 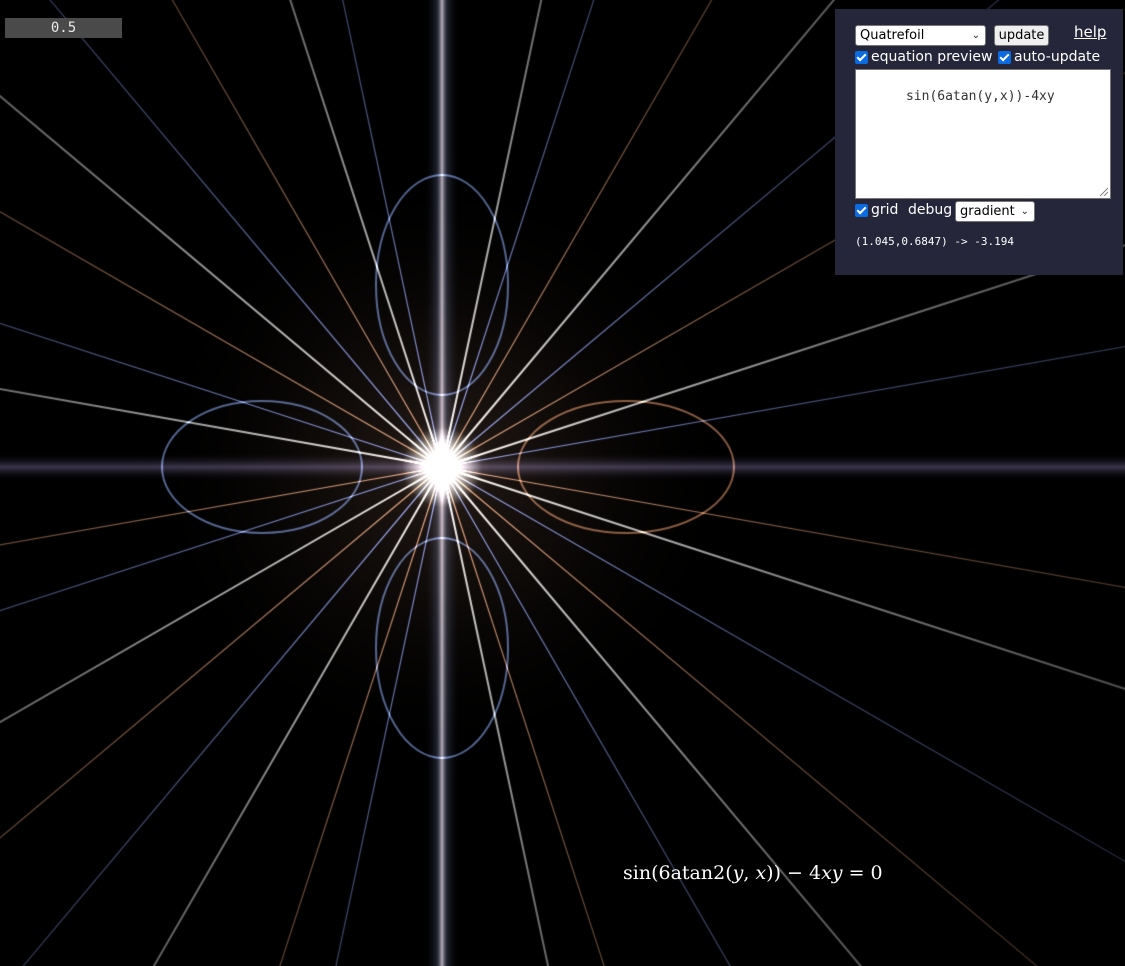 I want to click on eq-var-y: y, so click(x=738, y=873).